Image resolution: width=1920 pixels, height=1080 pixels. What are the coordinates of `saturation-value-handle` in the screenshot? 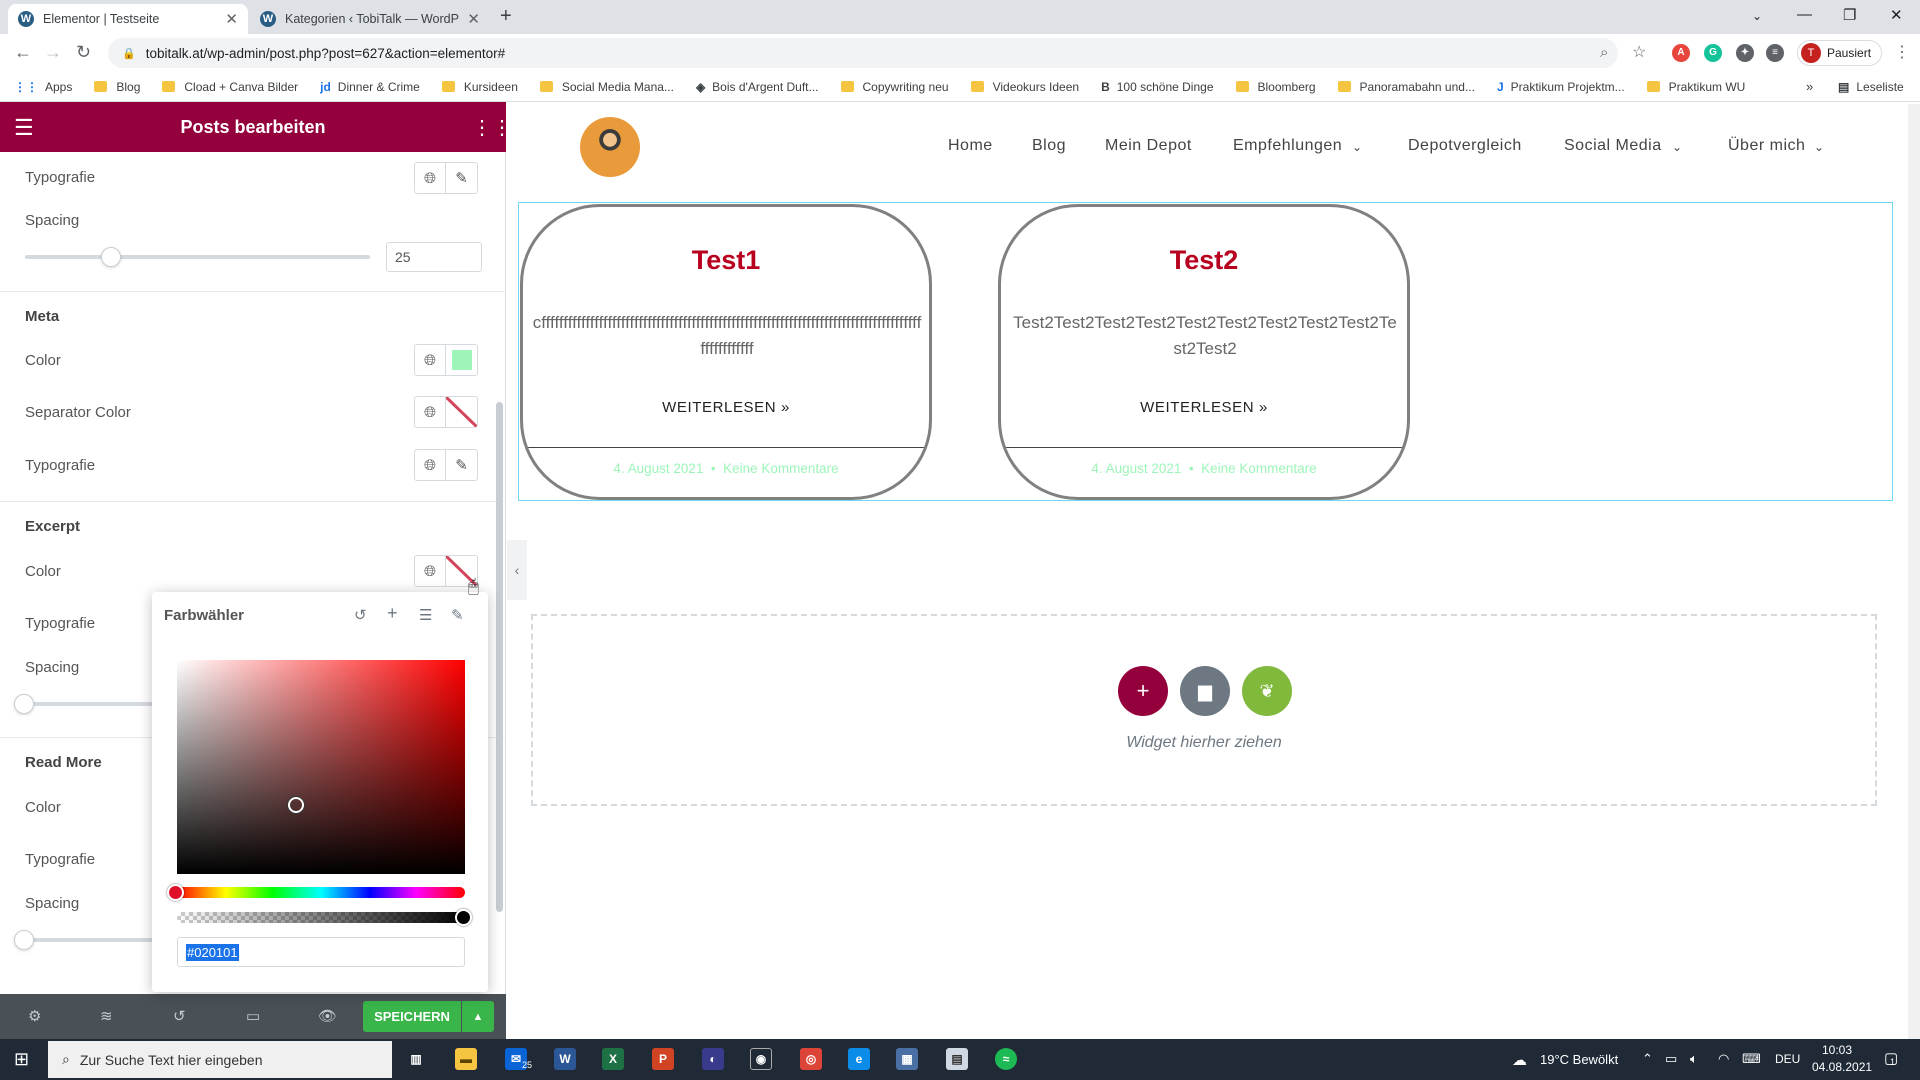 It's located at (296, 805).